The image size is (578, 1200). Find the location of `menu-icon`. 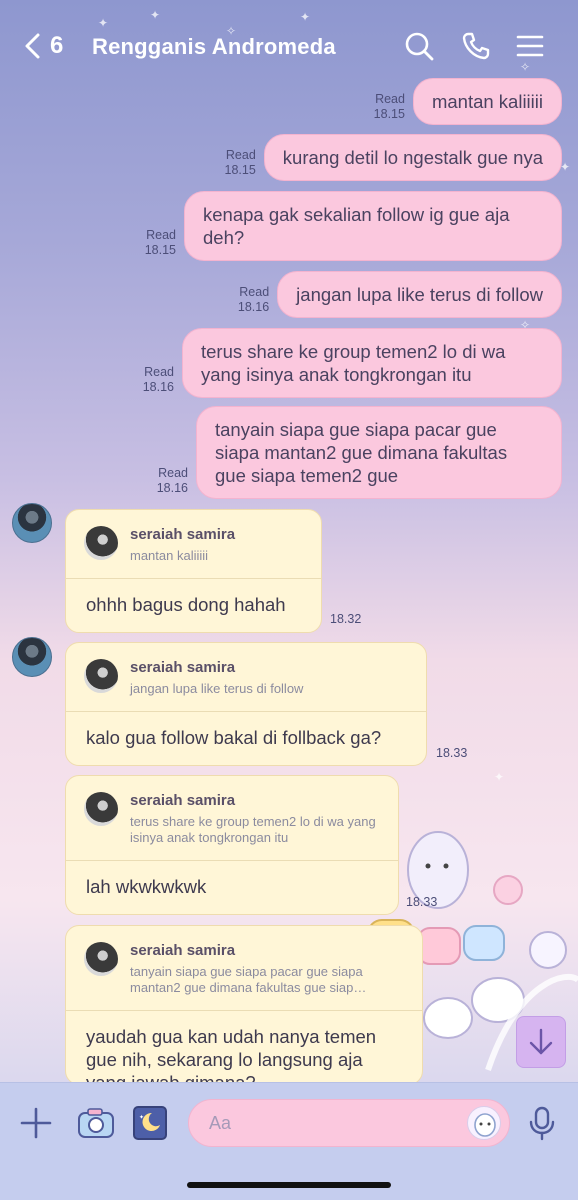

menu-icon is located at coordinates (530, 46).